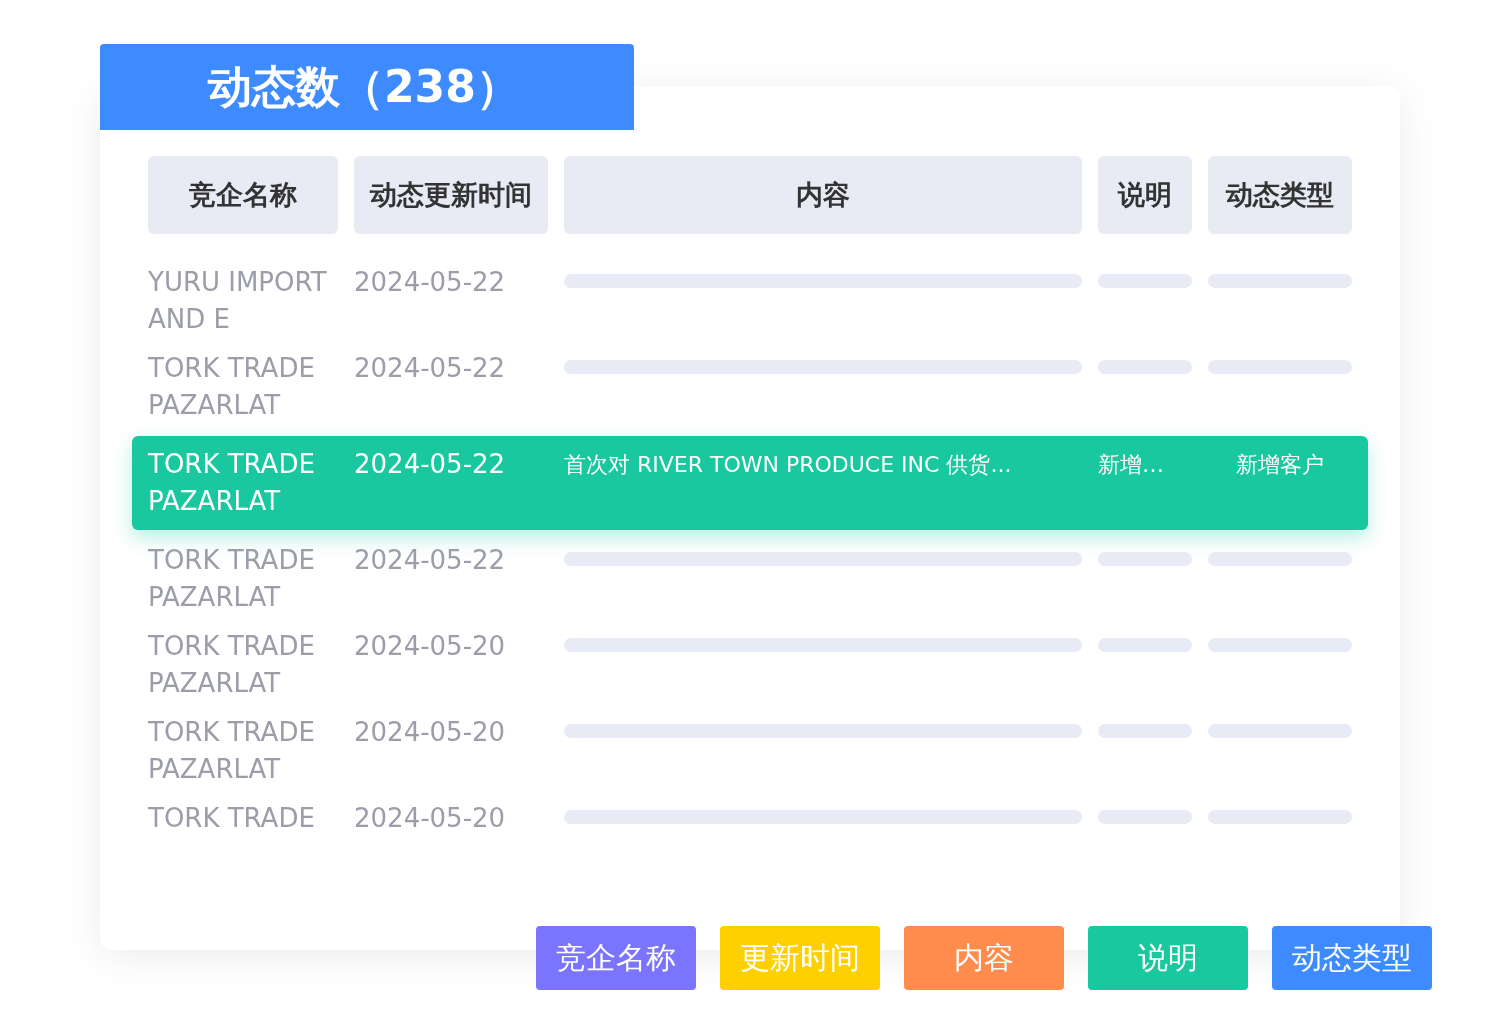 This screenshot has height=1020, width=1500. I want to click on legend-tag: 内容, so click(984, 958).